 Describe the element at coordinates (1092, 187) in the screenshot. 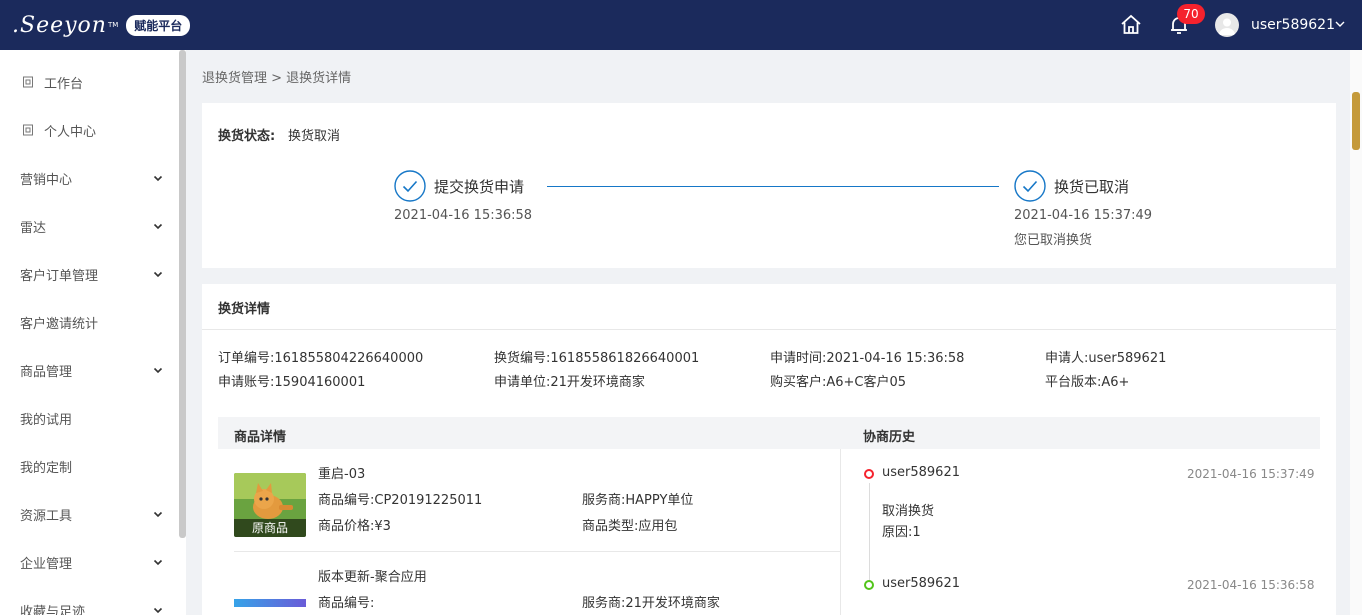

I see `step-title: 换货已取消` at that location.